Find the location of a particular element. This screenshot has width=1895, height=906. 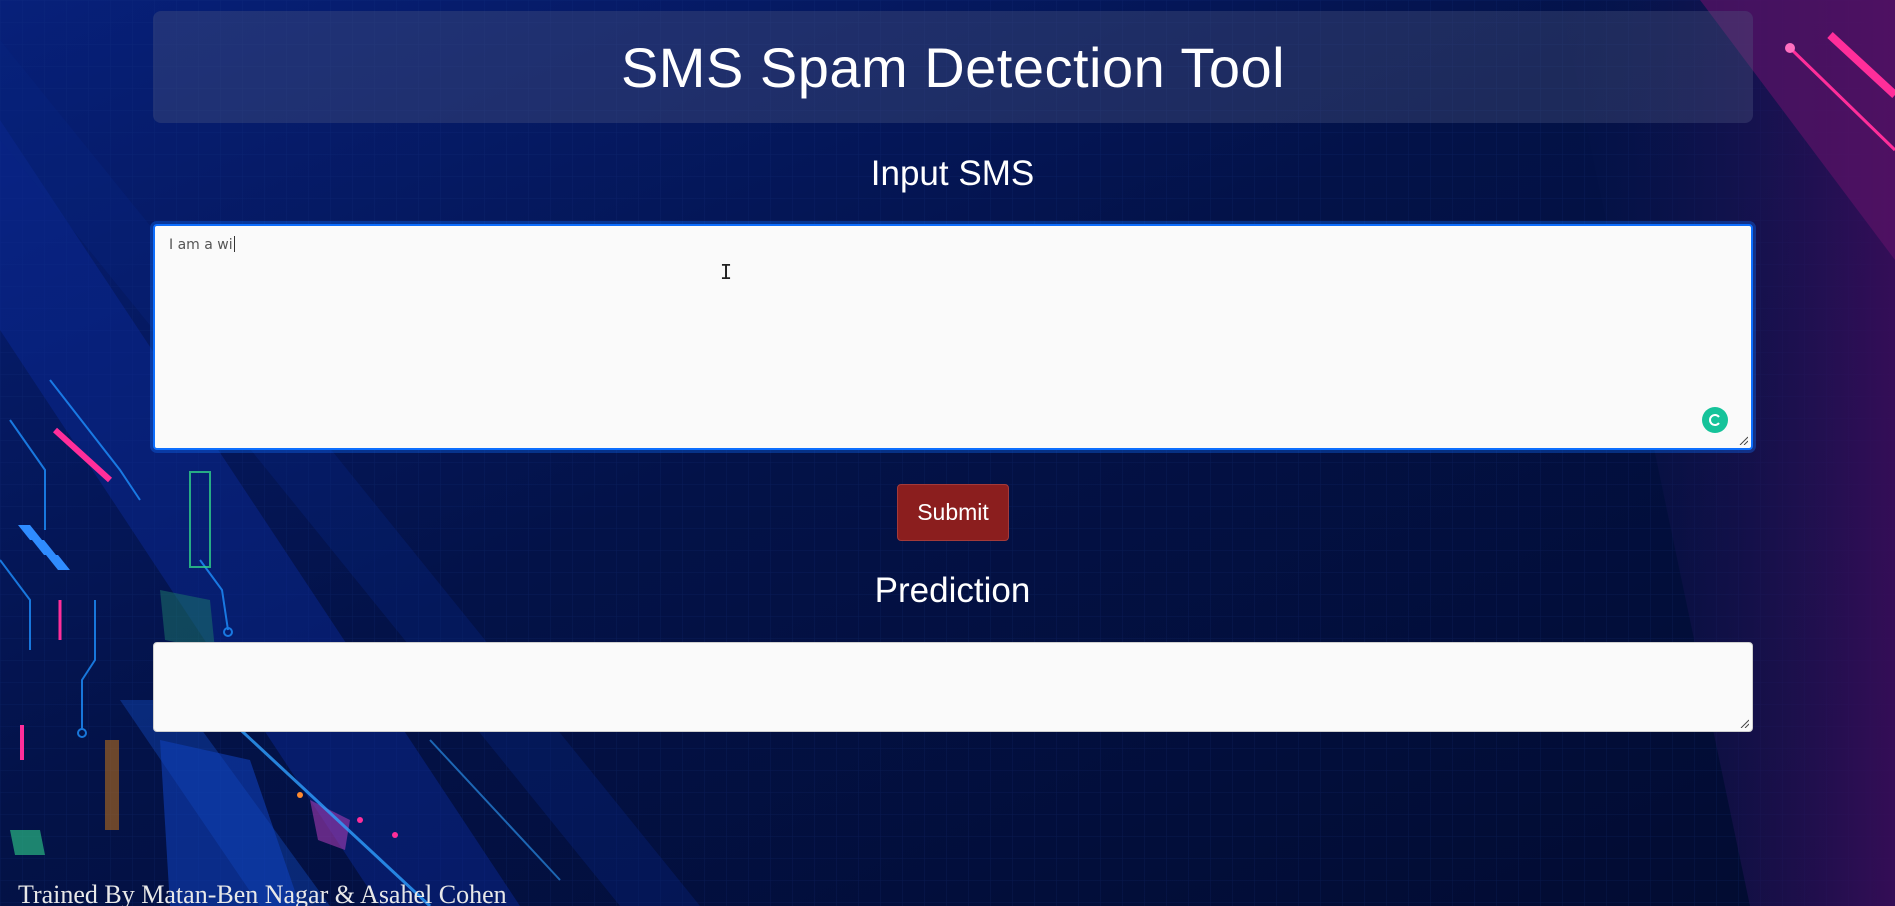

submit-button: Submit is located at coordinates (953, 512).